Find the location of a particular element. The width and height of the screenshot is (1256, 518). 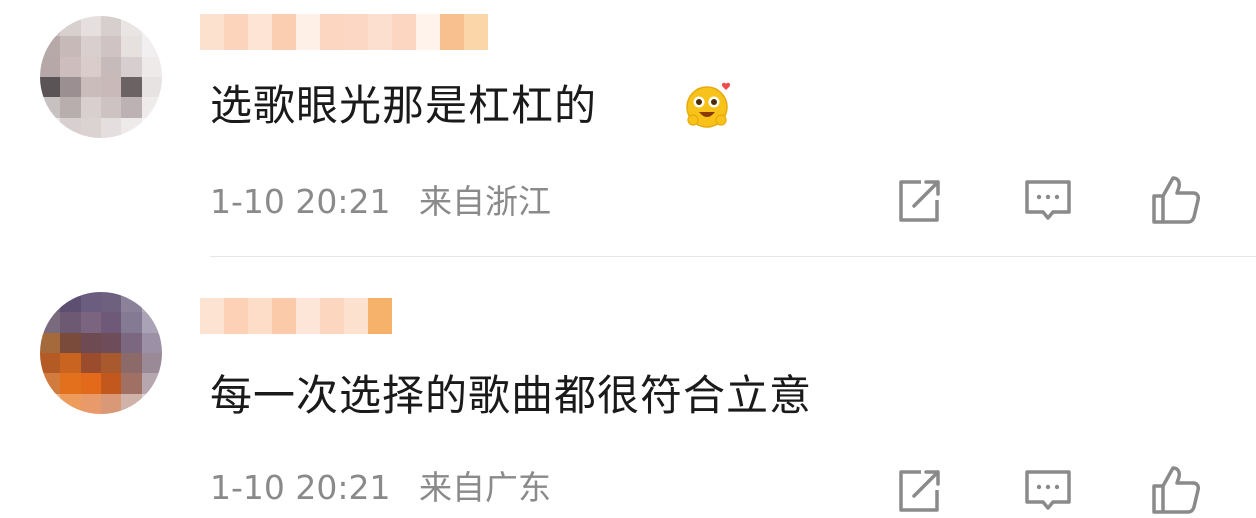

comment-meta: 1-10 20:21 来自浙江 is located at coordinates (389, 202).